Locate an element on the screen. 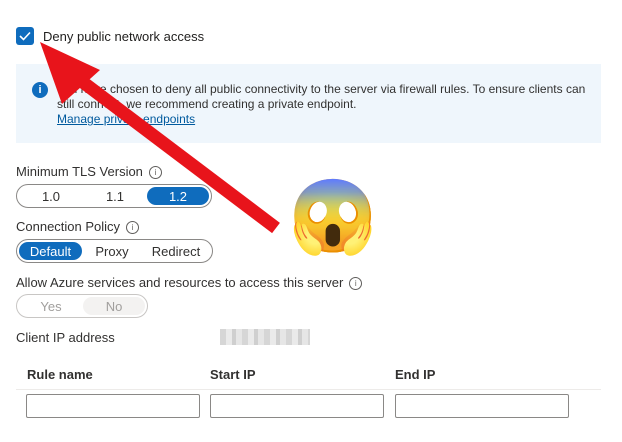  connection-policy-selector: Default Proxy Redirect is located at coordinates (114, 251).